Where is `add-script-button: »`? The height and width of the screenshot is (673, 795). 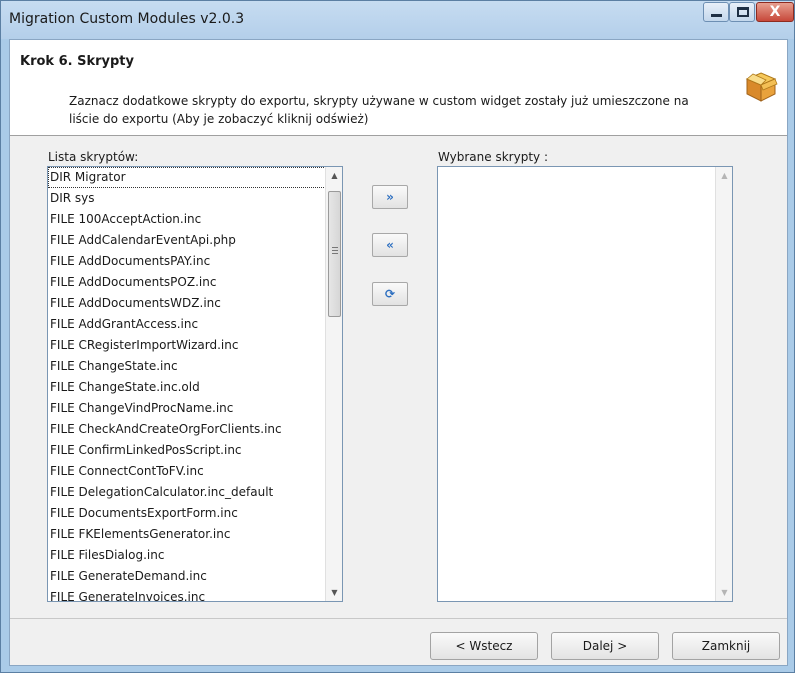
add-script-button: » is located at coordinates (390, 197).